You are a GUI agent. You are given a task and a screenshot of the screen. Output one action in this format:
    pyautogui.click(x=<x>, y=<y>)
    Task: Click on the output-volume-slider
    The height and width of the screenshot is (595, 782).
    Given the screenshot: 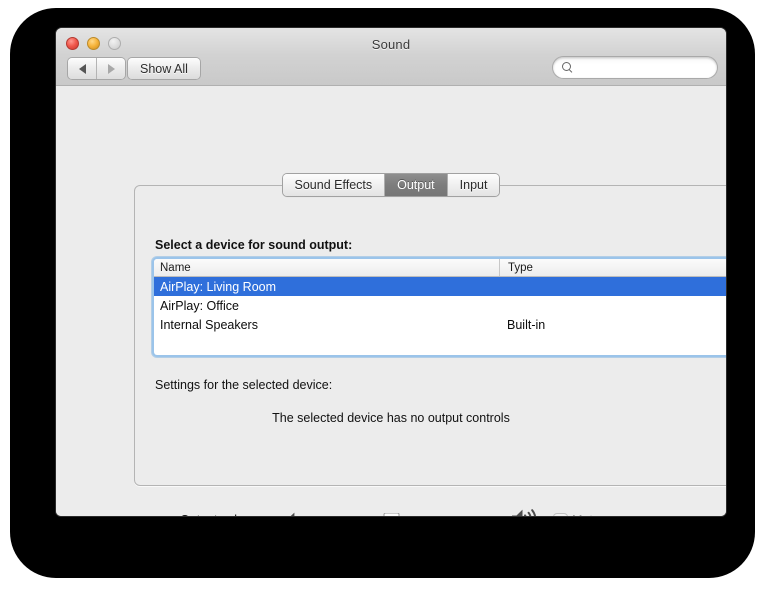 What is the action you would take?
    pyautogui.click(x=411, y=514)
    